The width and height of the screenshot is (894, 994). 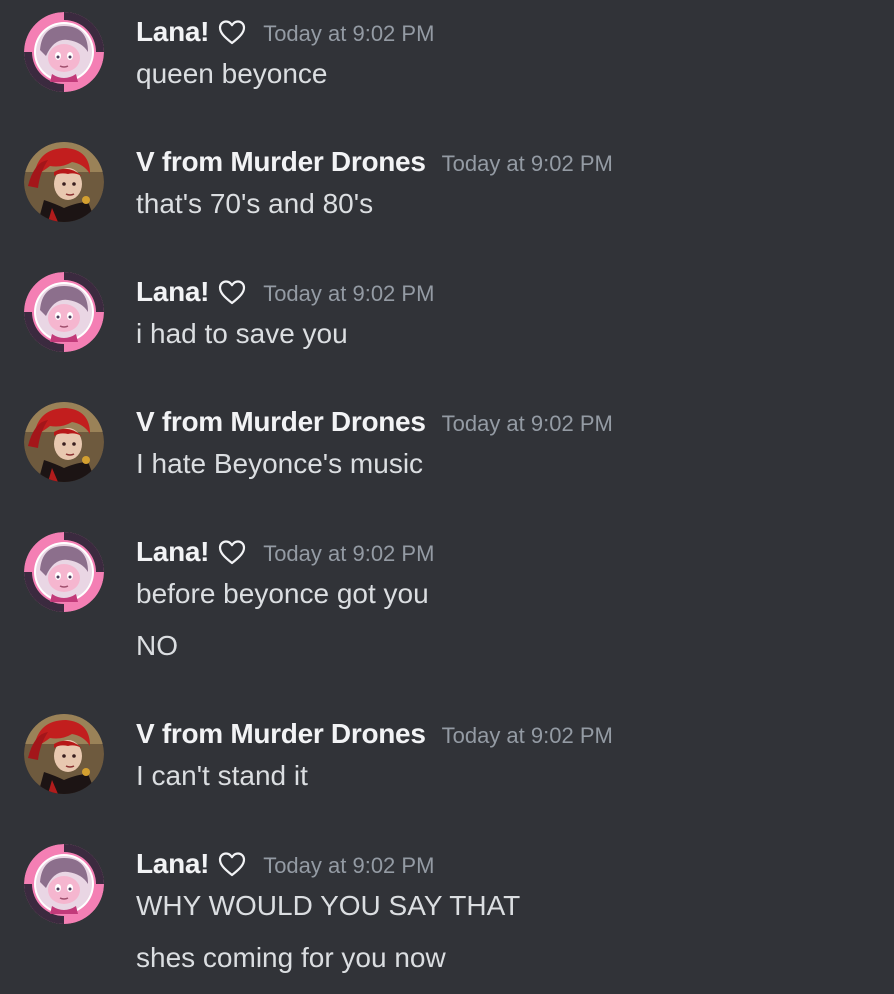 What do you see at coordinates (291, 957) in the screenshot?
I see `message-text: shes coming for you now` at bounding box center [291, 957].